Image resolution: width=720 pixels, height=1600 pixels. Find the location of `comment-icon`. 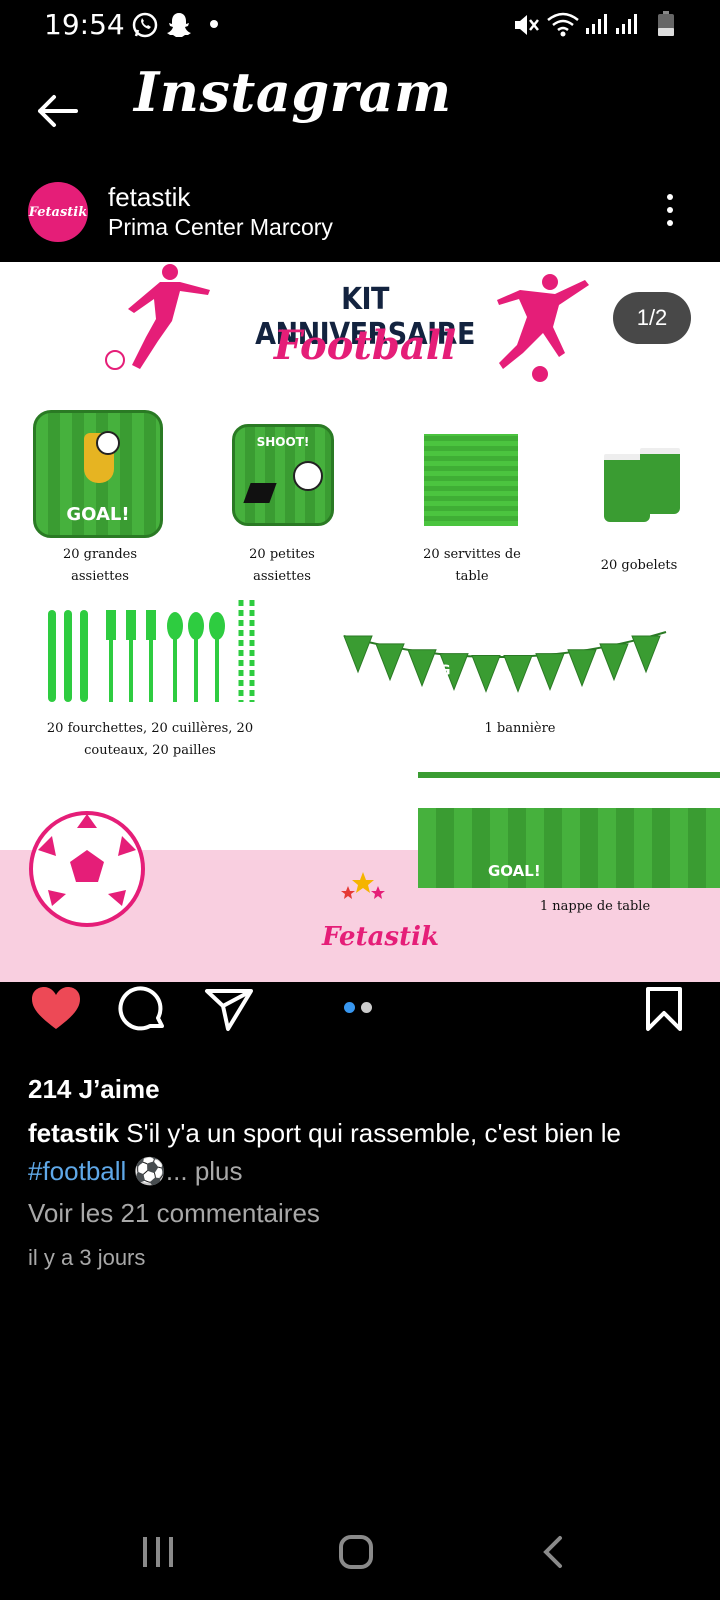

comment-icon is located at coordinates (142, 1010).